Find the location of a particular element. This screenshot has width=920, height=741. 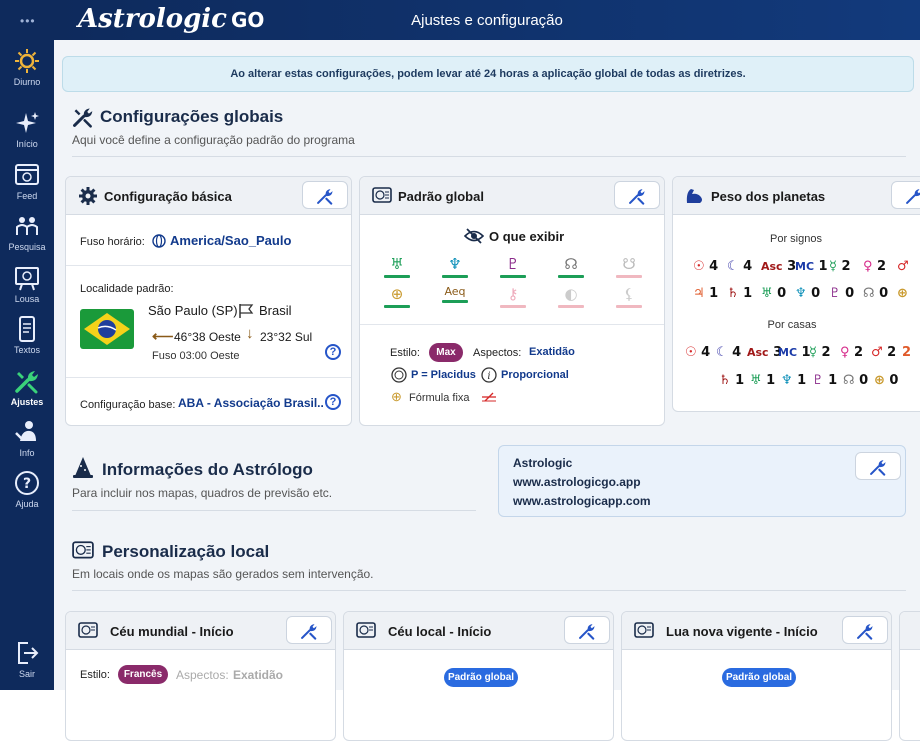

timezone-value: America/Sao_Paulo is located at coordinates (230, 240).